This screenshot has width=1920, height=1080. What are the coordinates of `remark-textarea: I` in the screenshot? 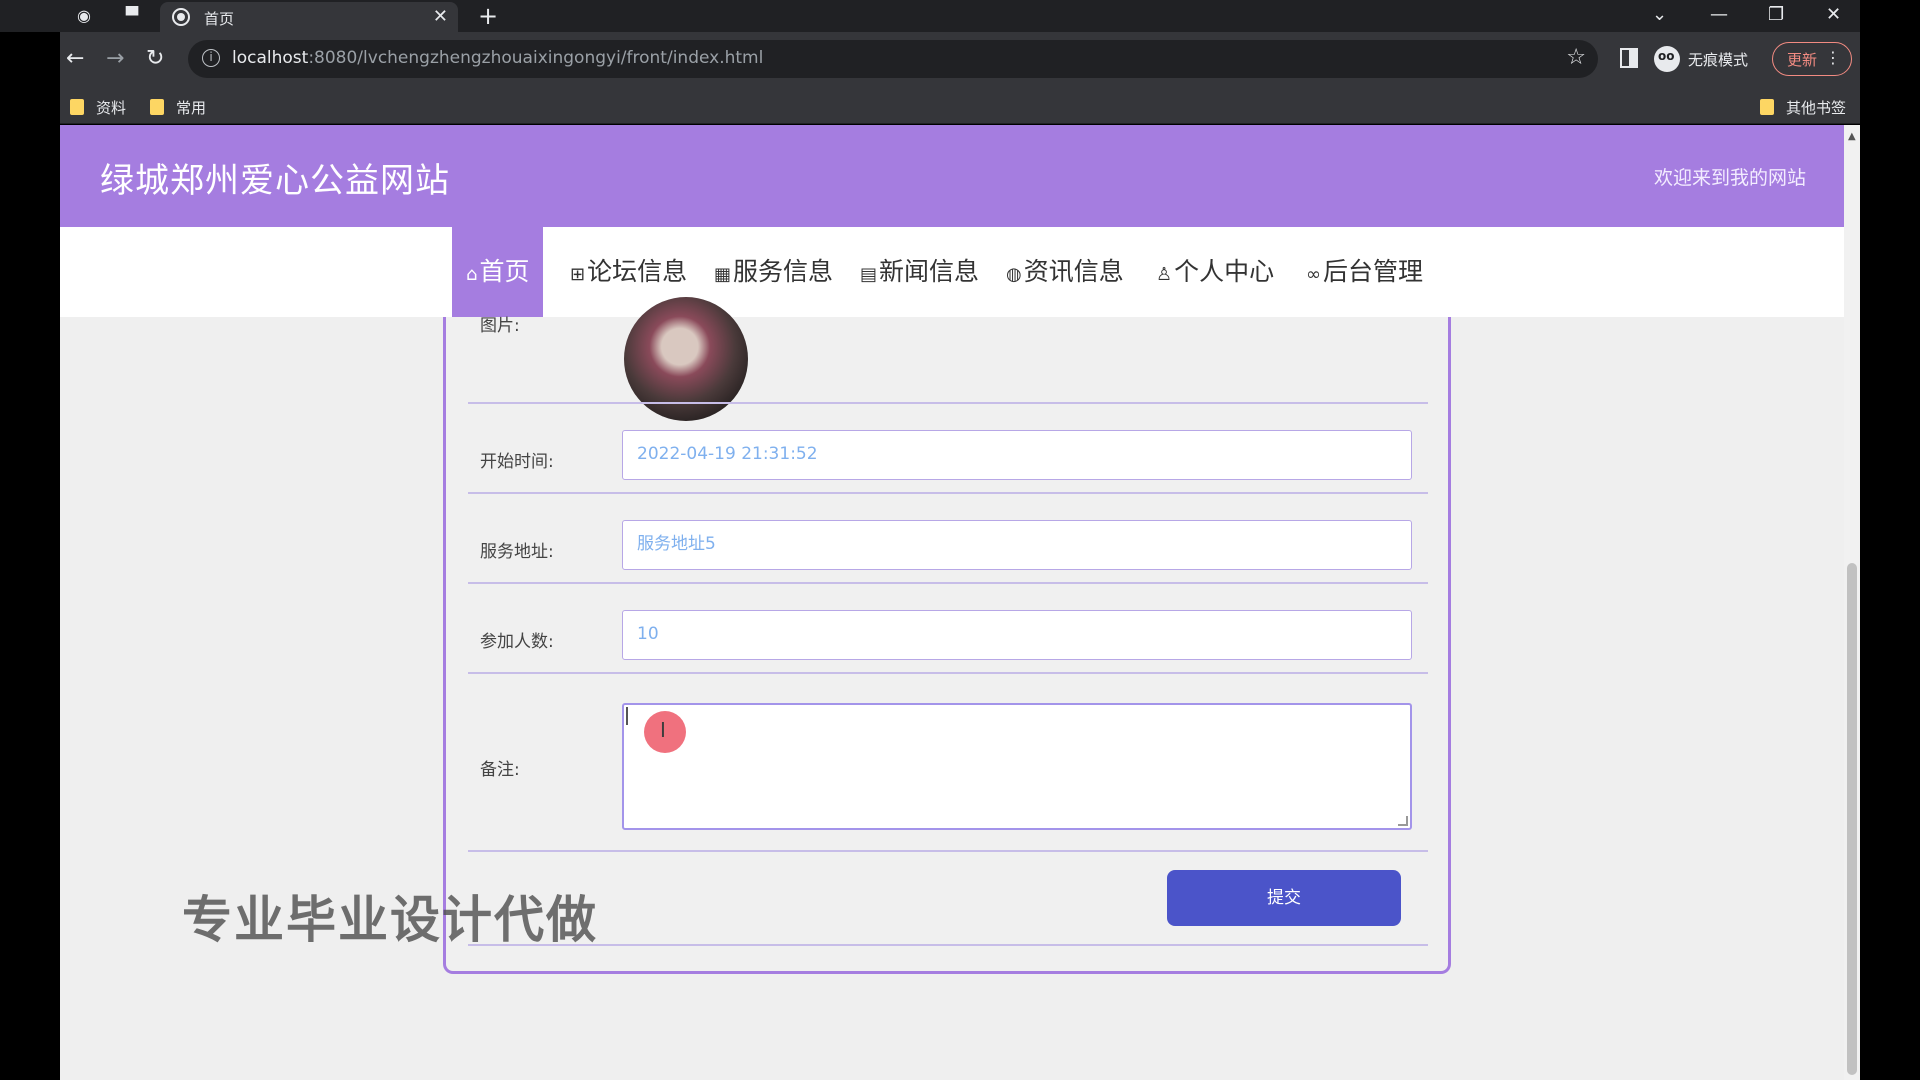 It's located at (1017, 766).